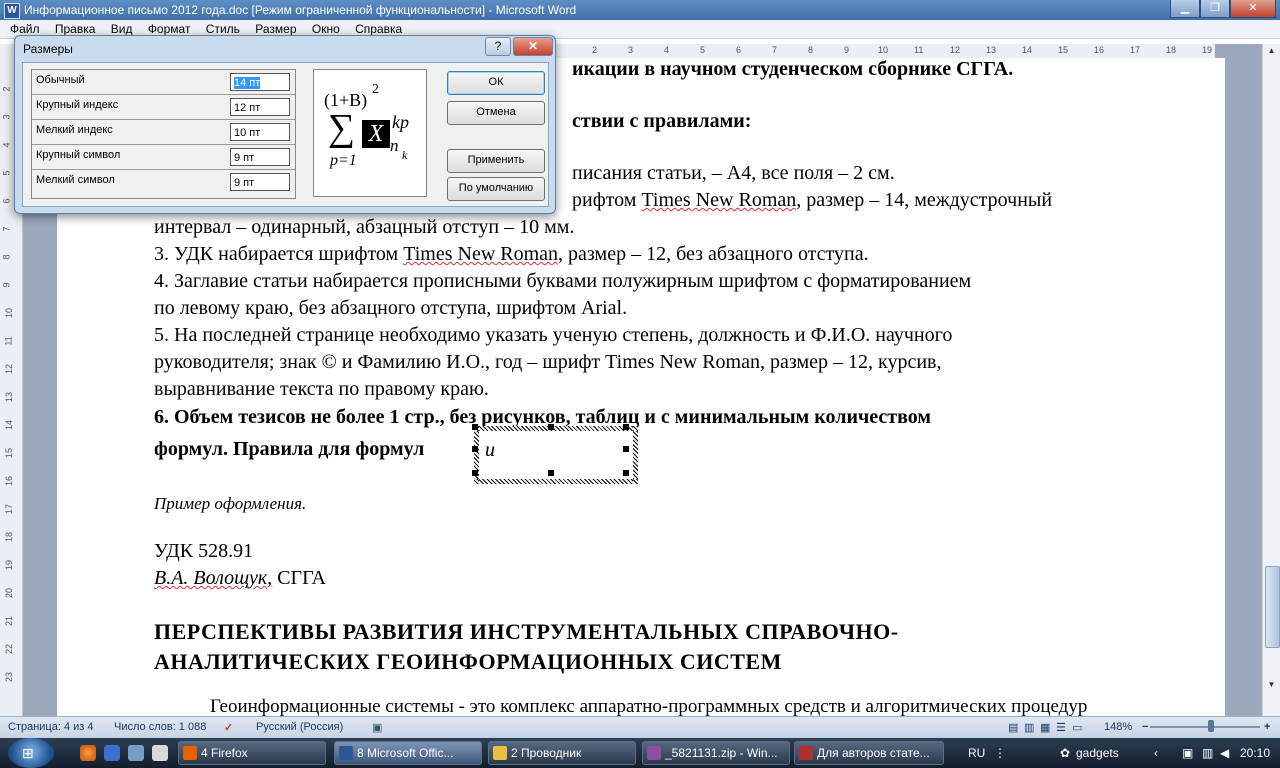  I want to click on size-value: 9 пт, so click(244, 158).